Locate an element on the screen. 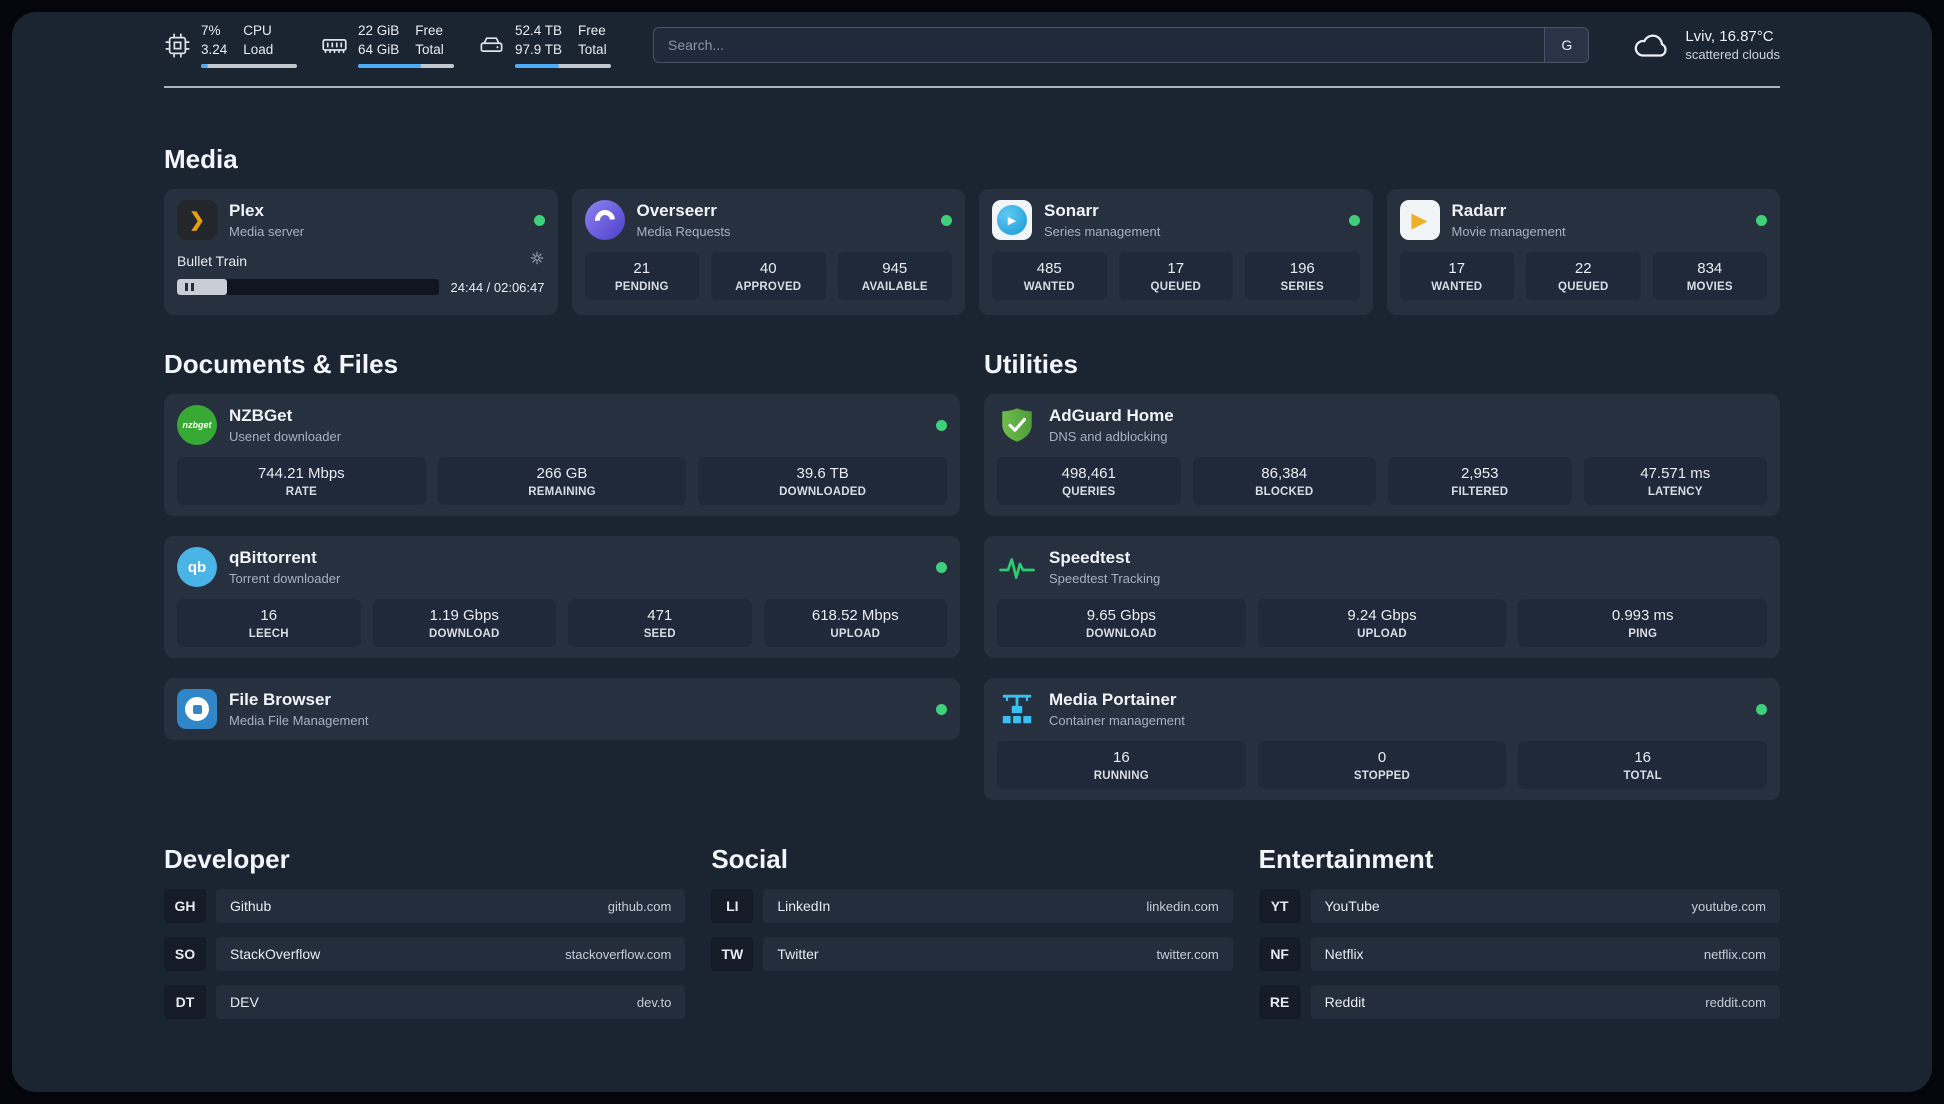 The height and width of the screenshot is (1104, 1944). weather-location-temp: Lviv, 16.87°C is located at coordinates (1729, 36).